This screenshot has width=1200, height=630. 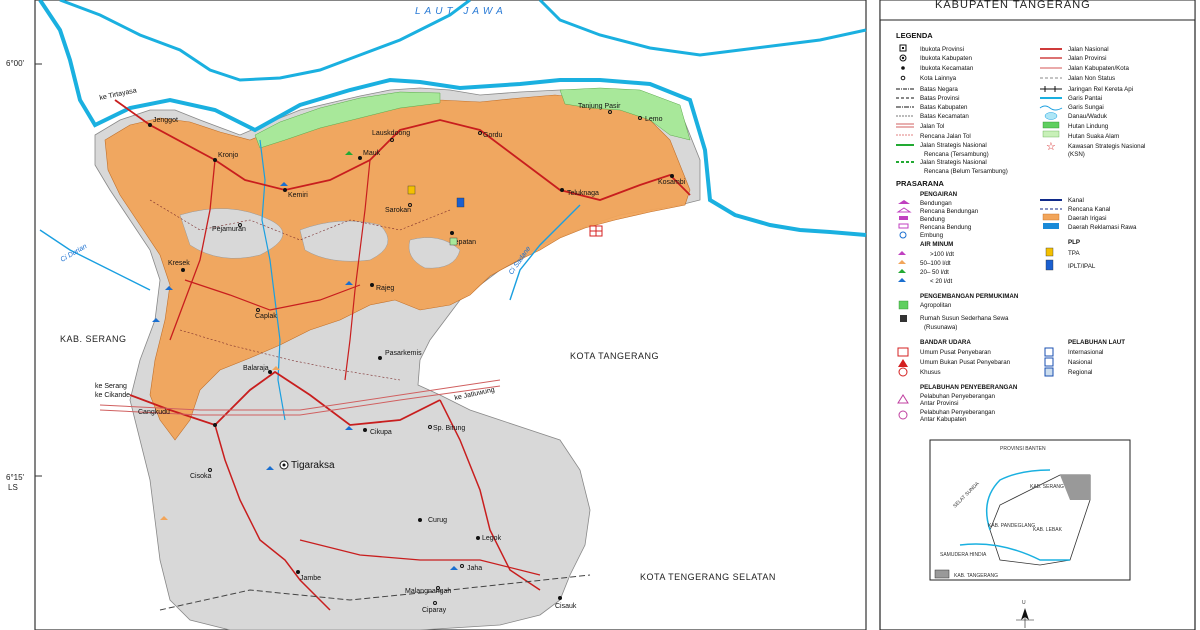 I want to click on svg-text: Jalan Provinsi, so click(x=1087, y=58).